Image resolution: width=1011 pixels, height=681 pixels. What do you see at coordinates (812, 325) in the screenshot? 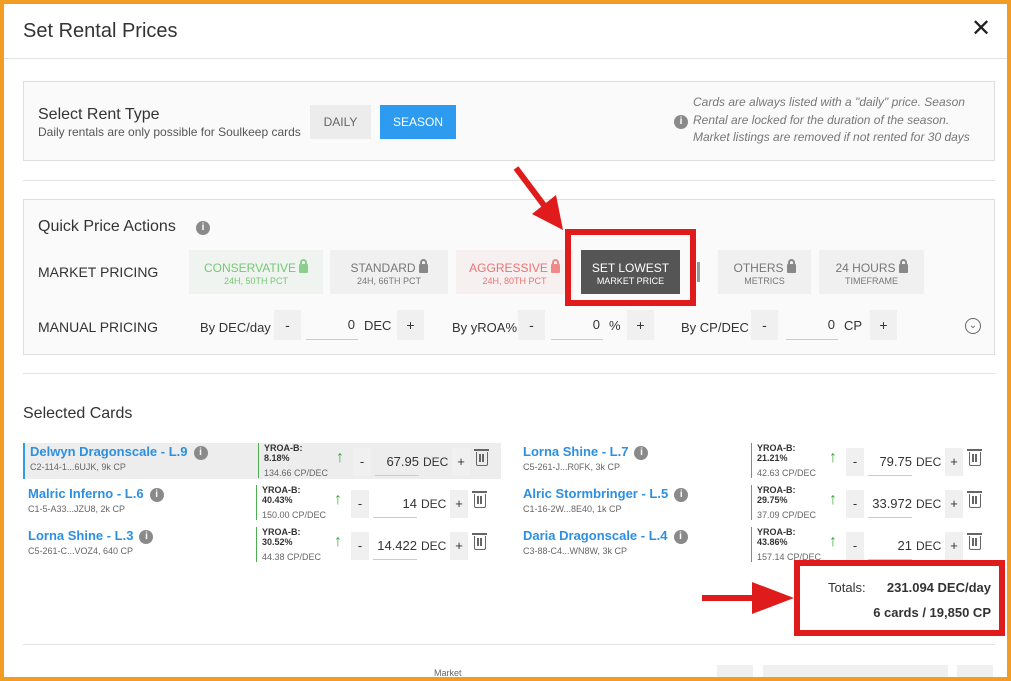
I see `cp-per-dec-input` at bounding box center [812, 325].